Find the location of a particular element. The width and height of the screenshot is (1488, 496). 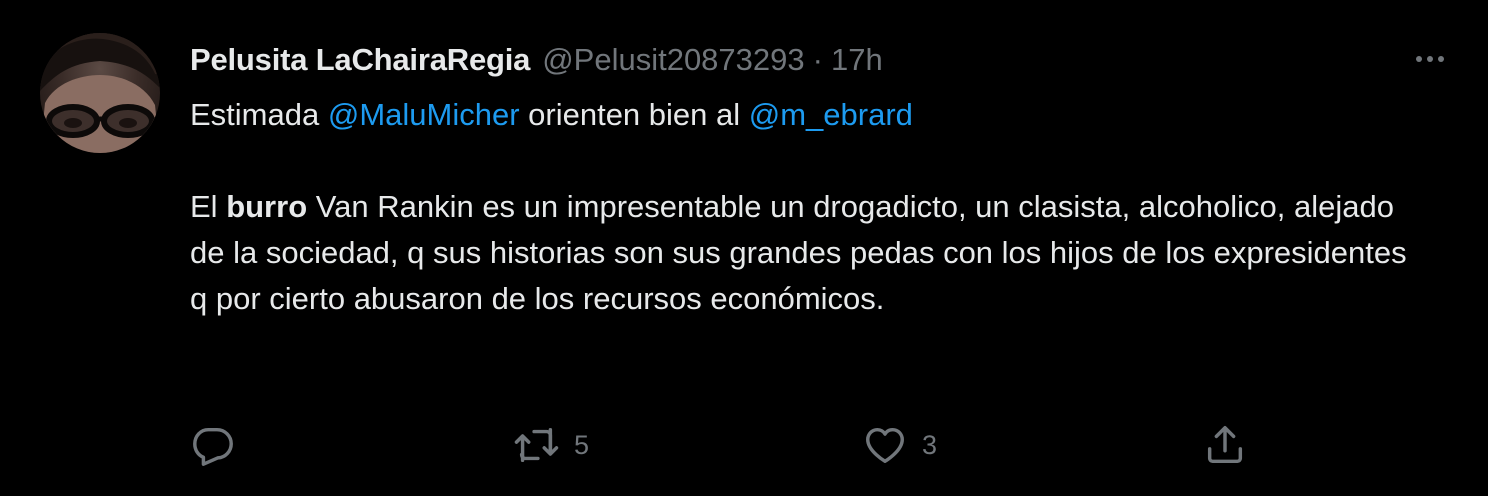

avatar is located at coordinates (100, 93).